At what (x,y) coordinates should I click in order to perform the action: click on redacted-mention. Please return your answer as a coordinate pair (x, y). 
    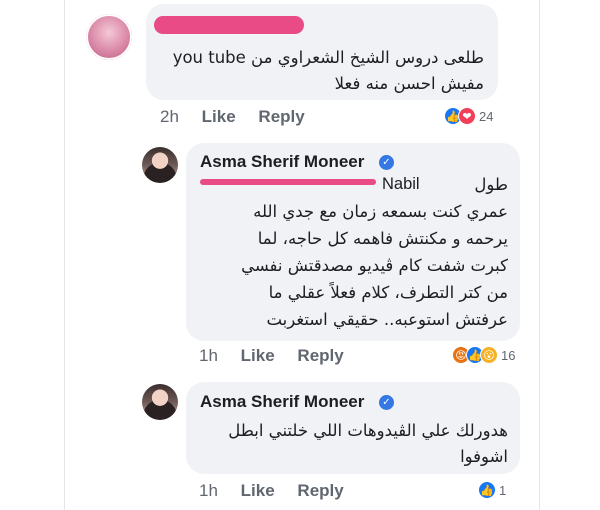
    Looking at the image, I should click on (288, 182).